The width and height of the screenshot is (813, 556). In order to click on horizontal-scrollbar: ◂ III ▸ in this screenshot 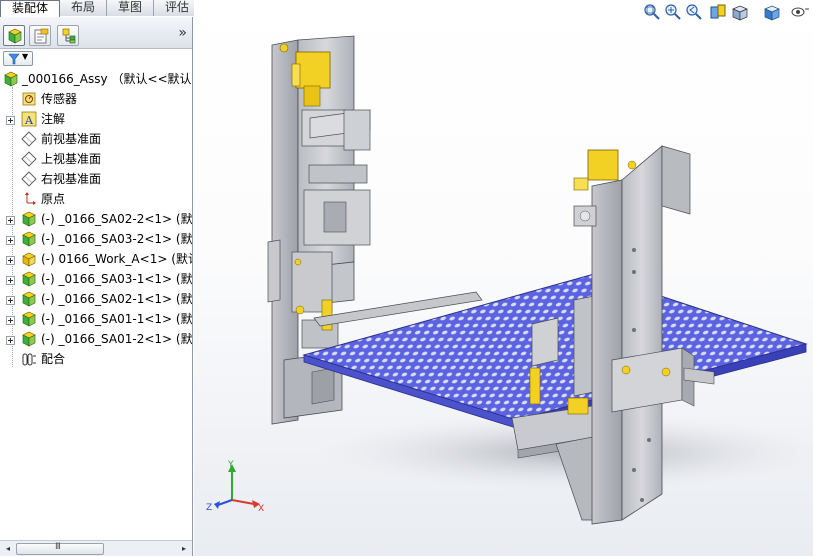, I will do `click(96, 548)`.